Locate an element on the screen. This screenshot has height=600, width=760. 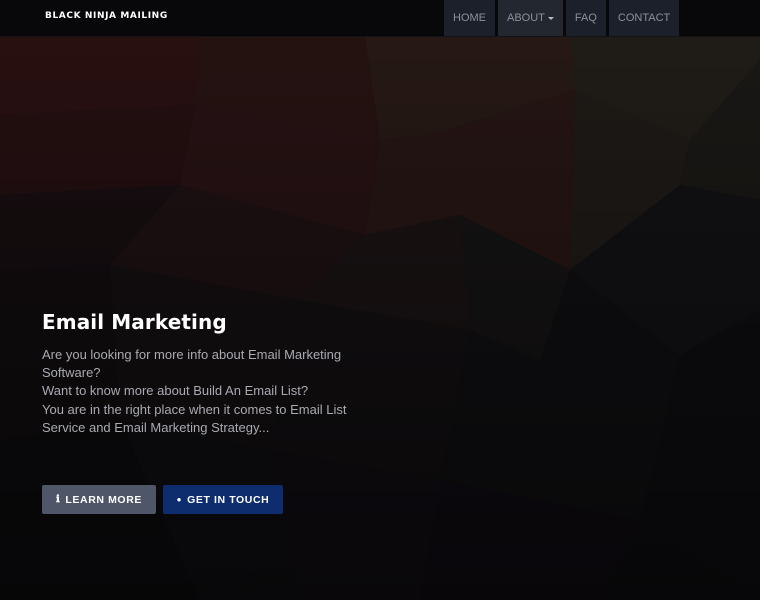
nav-item-label: HOME is located at coordinates (469, 18).